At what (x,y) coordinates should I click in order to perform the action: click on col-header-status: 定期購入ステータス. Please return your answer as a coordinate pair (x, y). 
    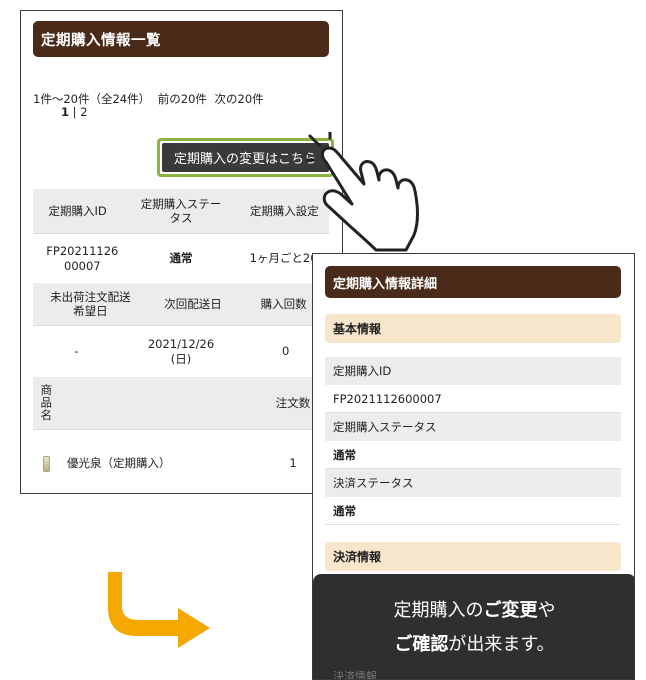
    Looking at the image, I should click on (181, 210).